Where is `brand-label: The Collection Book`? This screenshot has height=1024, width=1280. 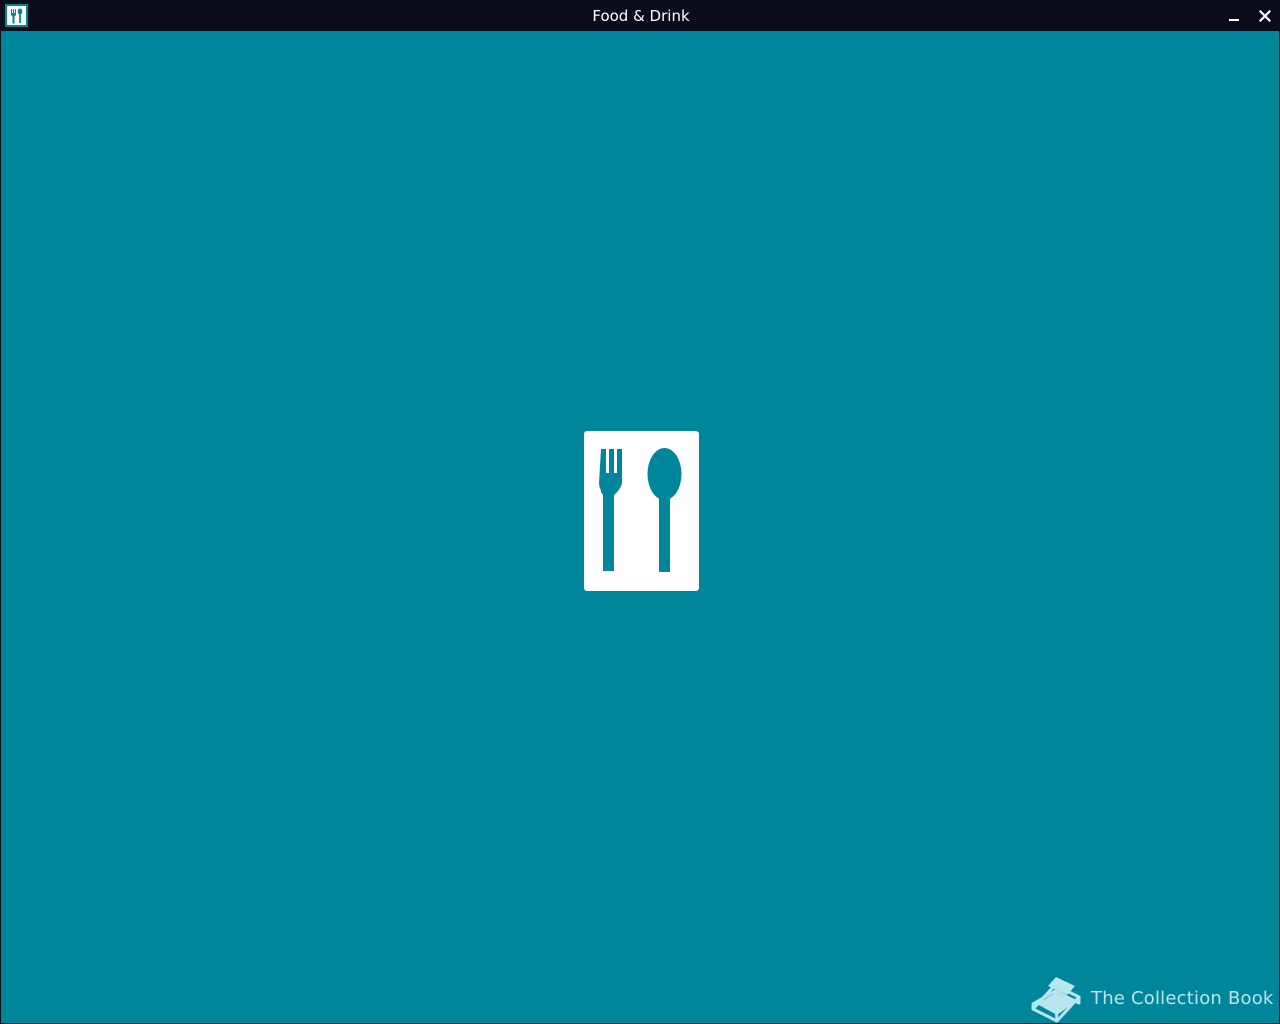
brand-label: The Collection Book is located at coordinates (1182, 998).